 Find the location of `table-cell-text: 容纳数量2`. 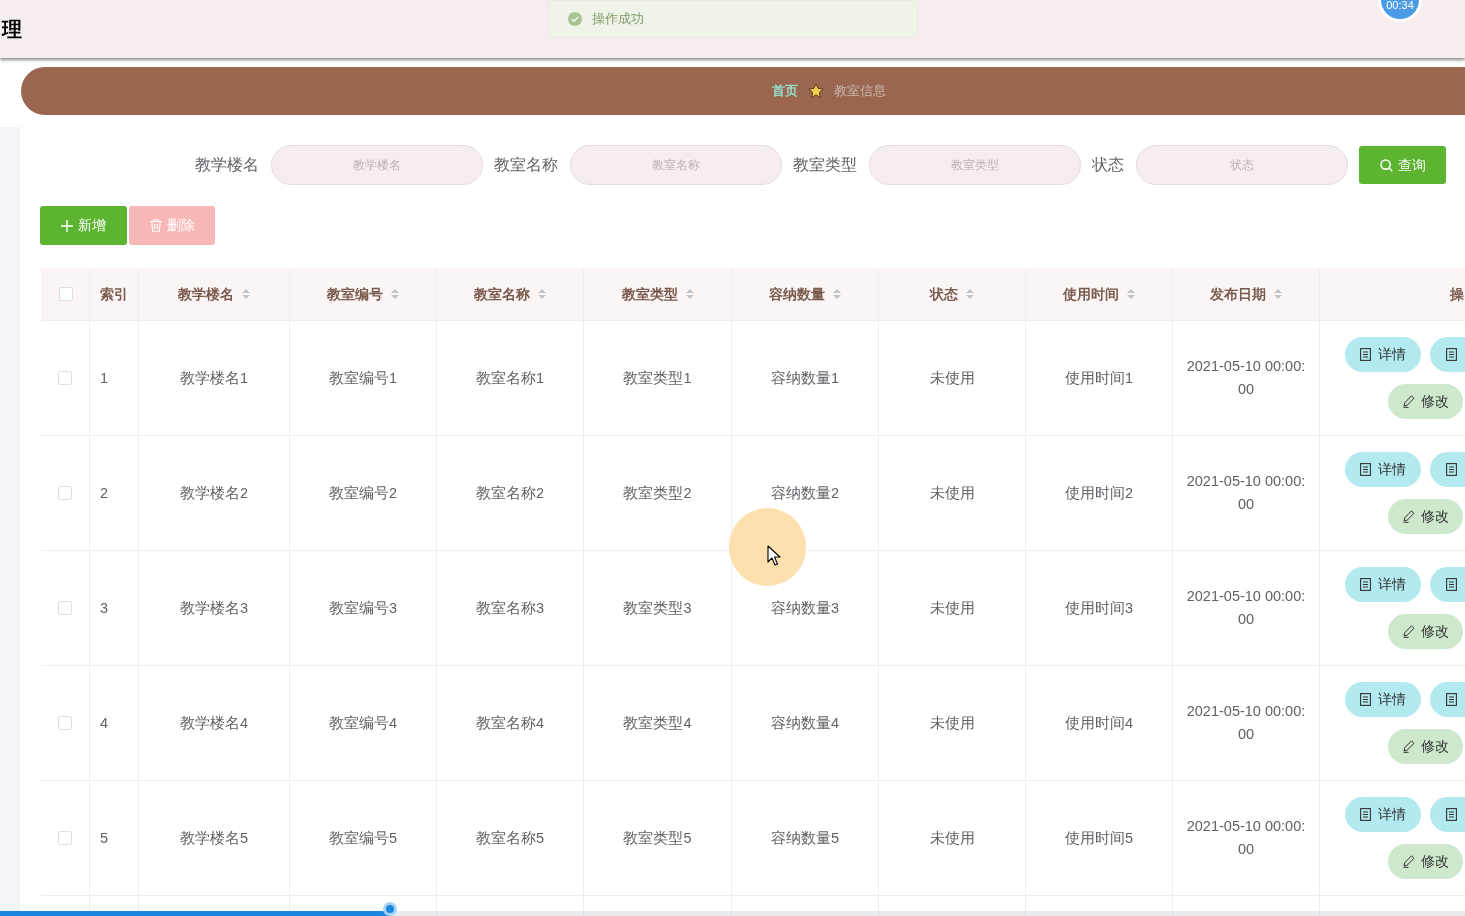

table-cell-text: 容纳数量2 is located at coordinates (805, 493).